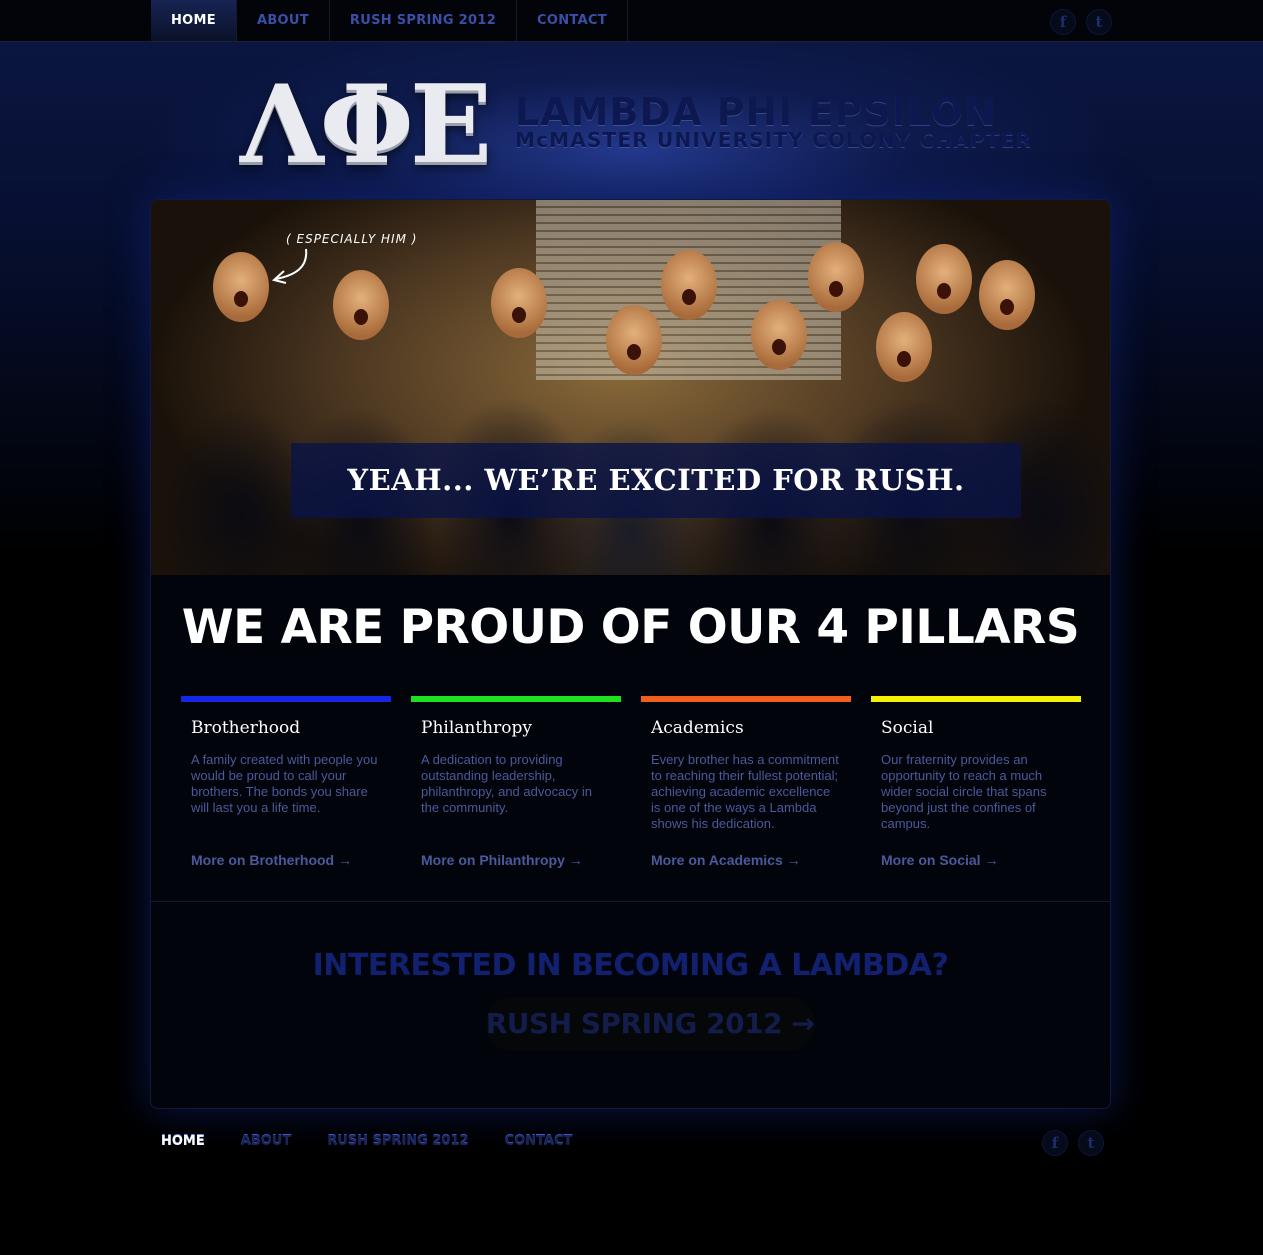 This screenshot has height=1255, width=1263. I want to click on hero-caption: YEAH... WE’RE EXCITED FOR RUSH., so click(656, 480).